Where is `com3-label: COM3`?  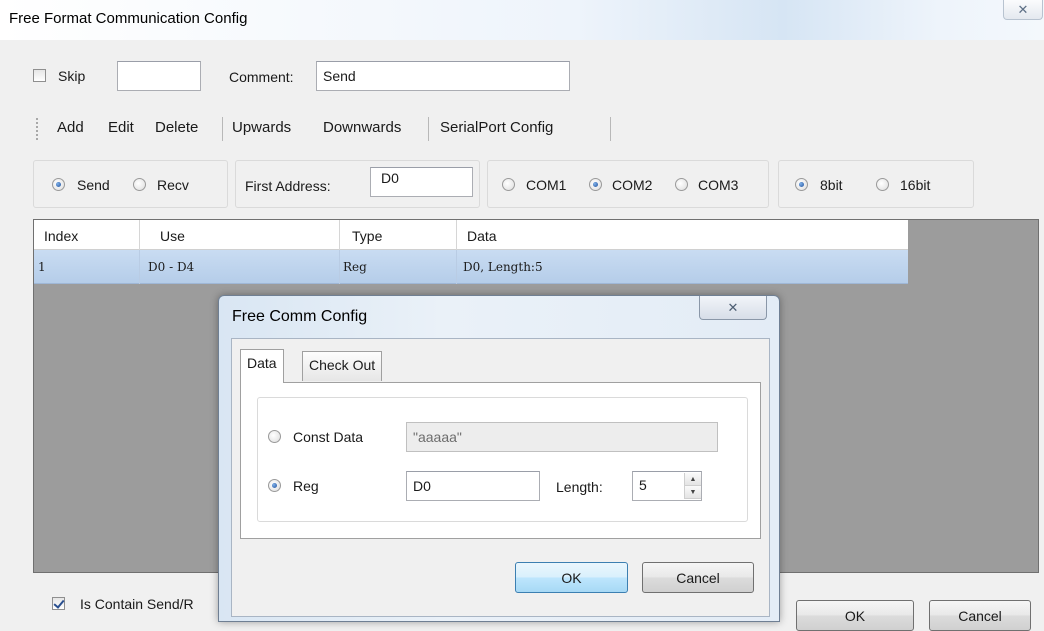 com3-label: COM3 is located at coordinates (718, 185).